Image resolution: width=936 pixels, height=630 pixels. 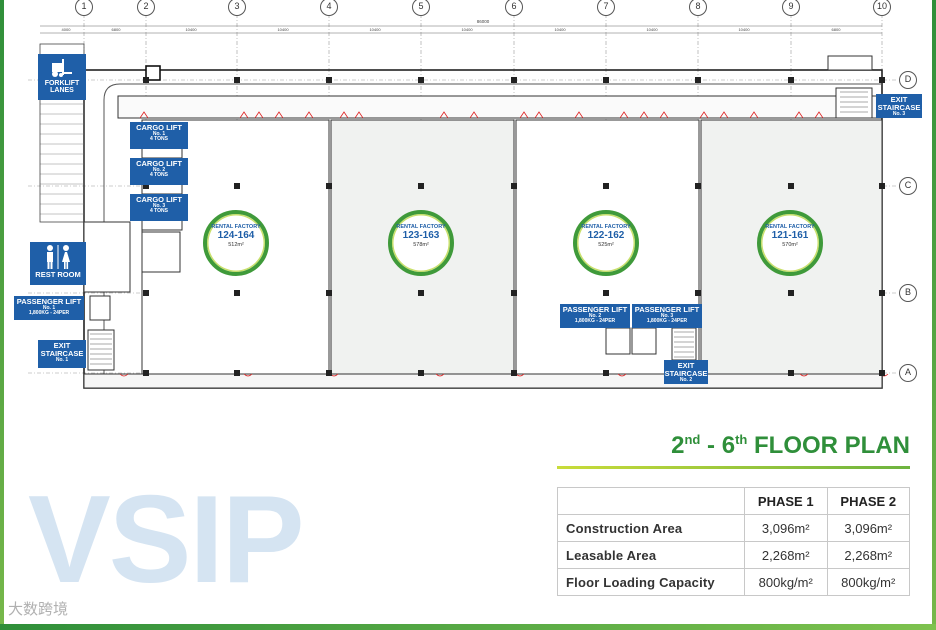 I want to click on unit-id: 121-161, so click(x=790, y=235).